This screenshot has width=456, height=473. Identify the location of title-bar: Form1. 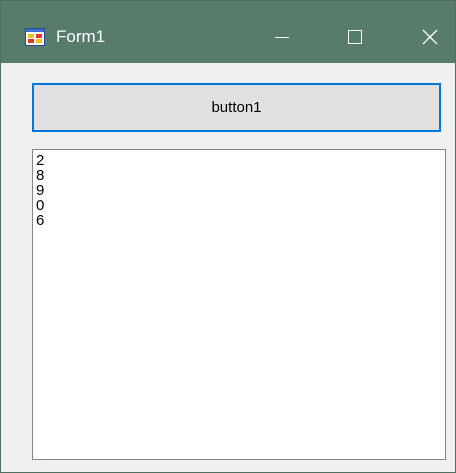
(228, 32).